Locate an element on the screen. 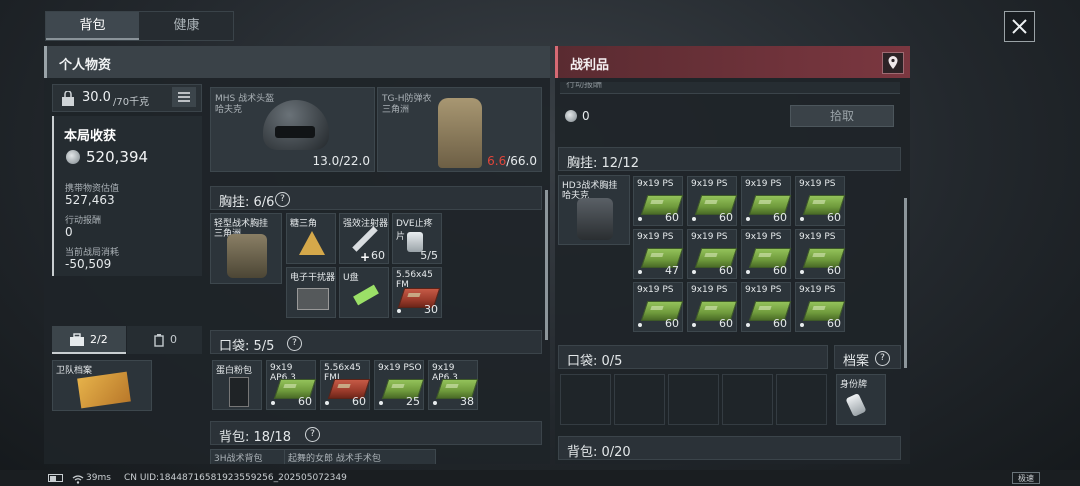 This screenshot has height=486, width=1080. list-view-button is located at coordinates (184, 97).